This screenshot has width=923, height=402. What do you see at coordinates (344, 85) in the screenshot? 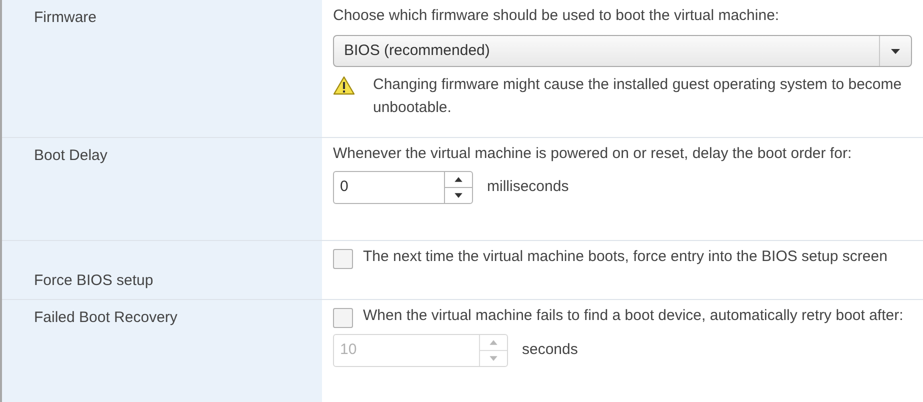
I see `warning-icon` at bounding box center [344, 85].